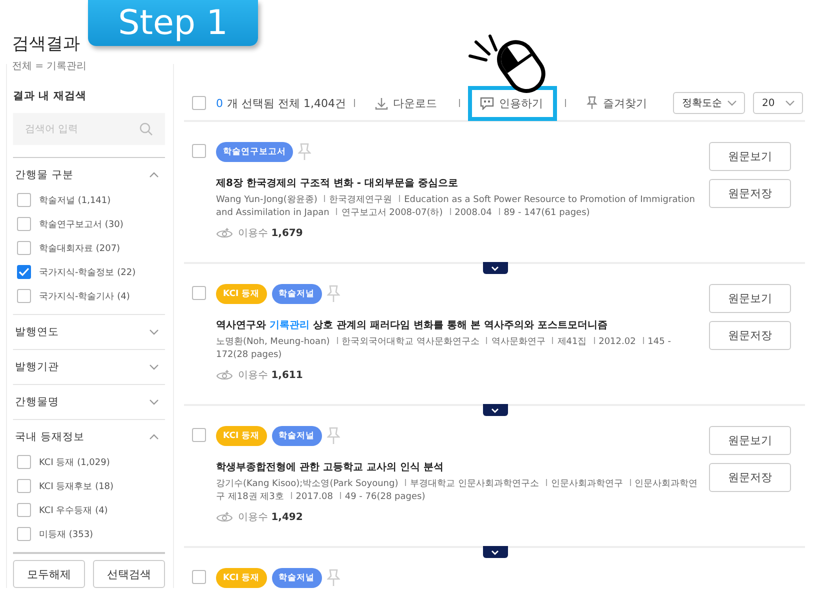 This screenshot has width=815, height=607. Describe the element at coordinates (270, 517) in the screenshot. I see `view-count: 이용수 1,492` at that location.